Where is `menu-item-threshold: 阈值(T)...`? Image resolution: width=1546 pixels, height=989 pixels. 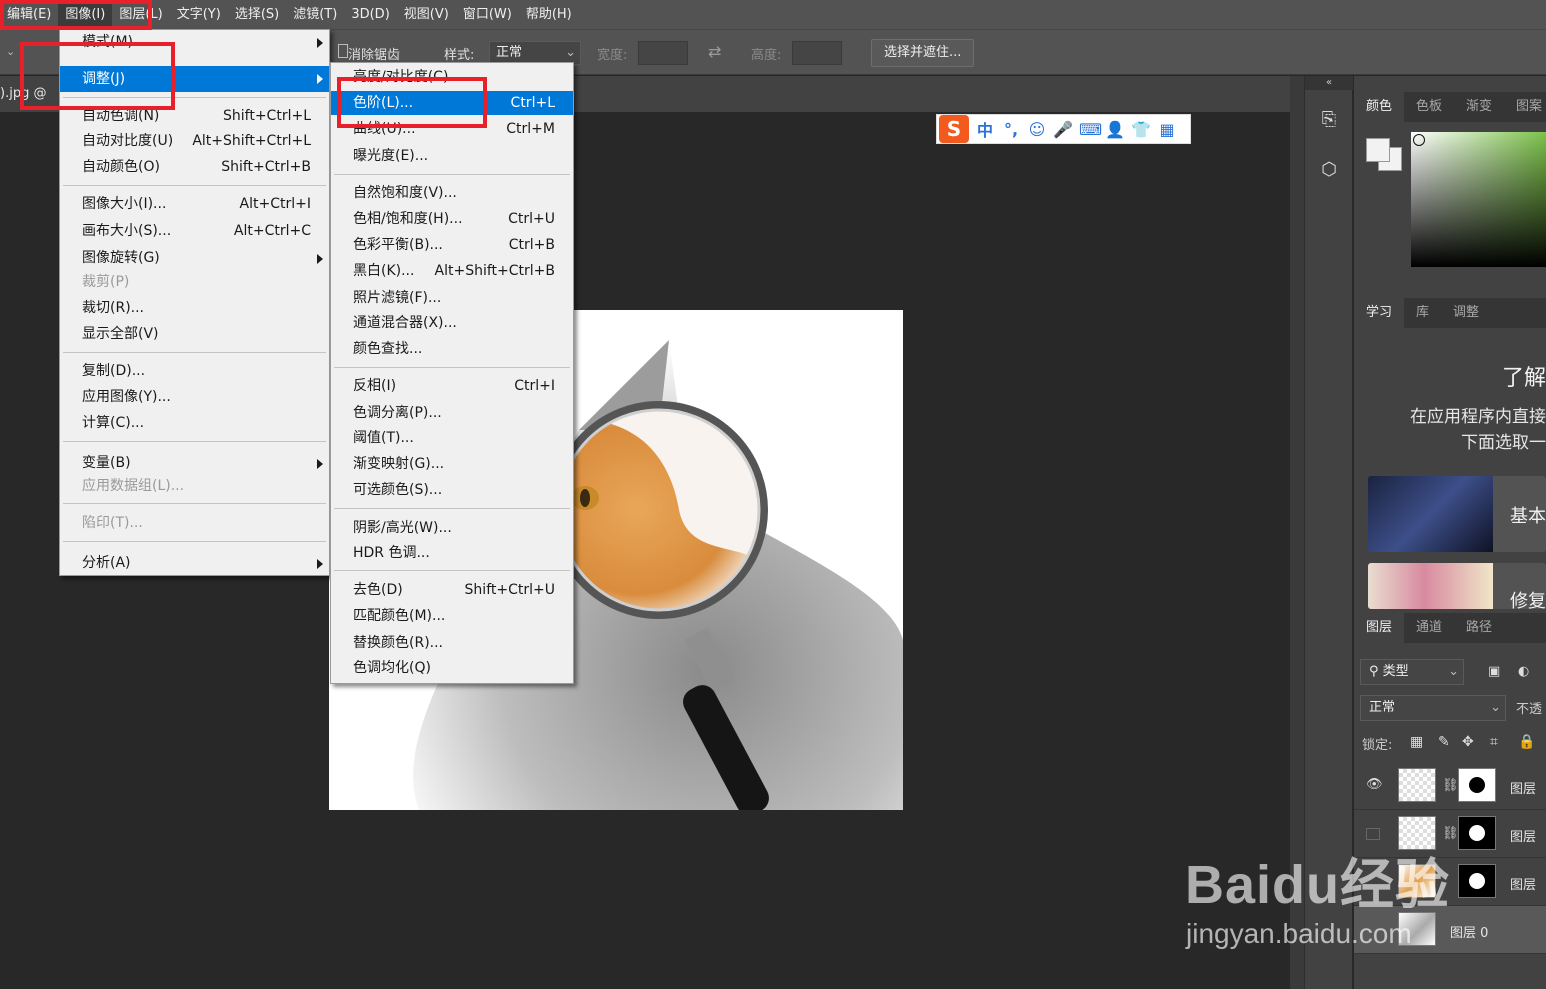 menu-item-threshold: 阈值(T)... is located at coordinates (452, 438).